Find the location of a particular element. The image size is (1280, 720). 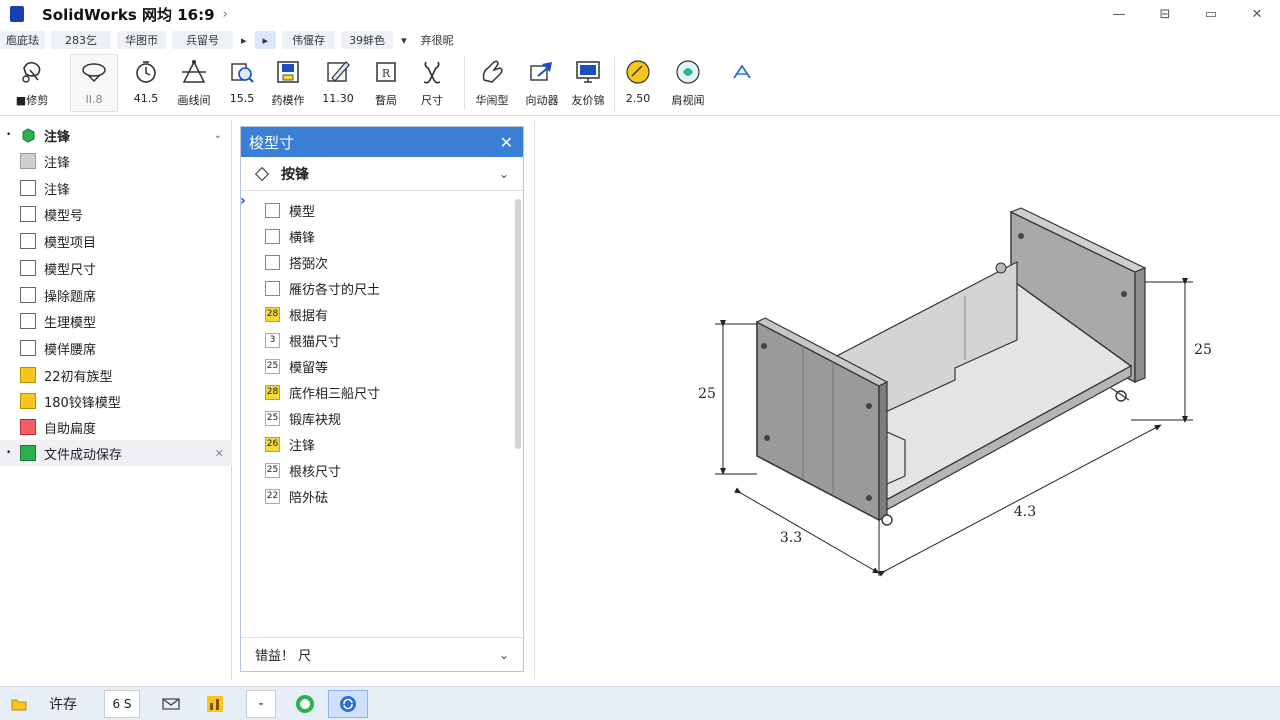

panel-footer: 错益！ 尺 ⌄ is located at coordinates (382, 654).